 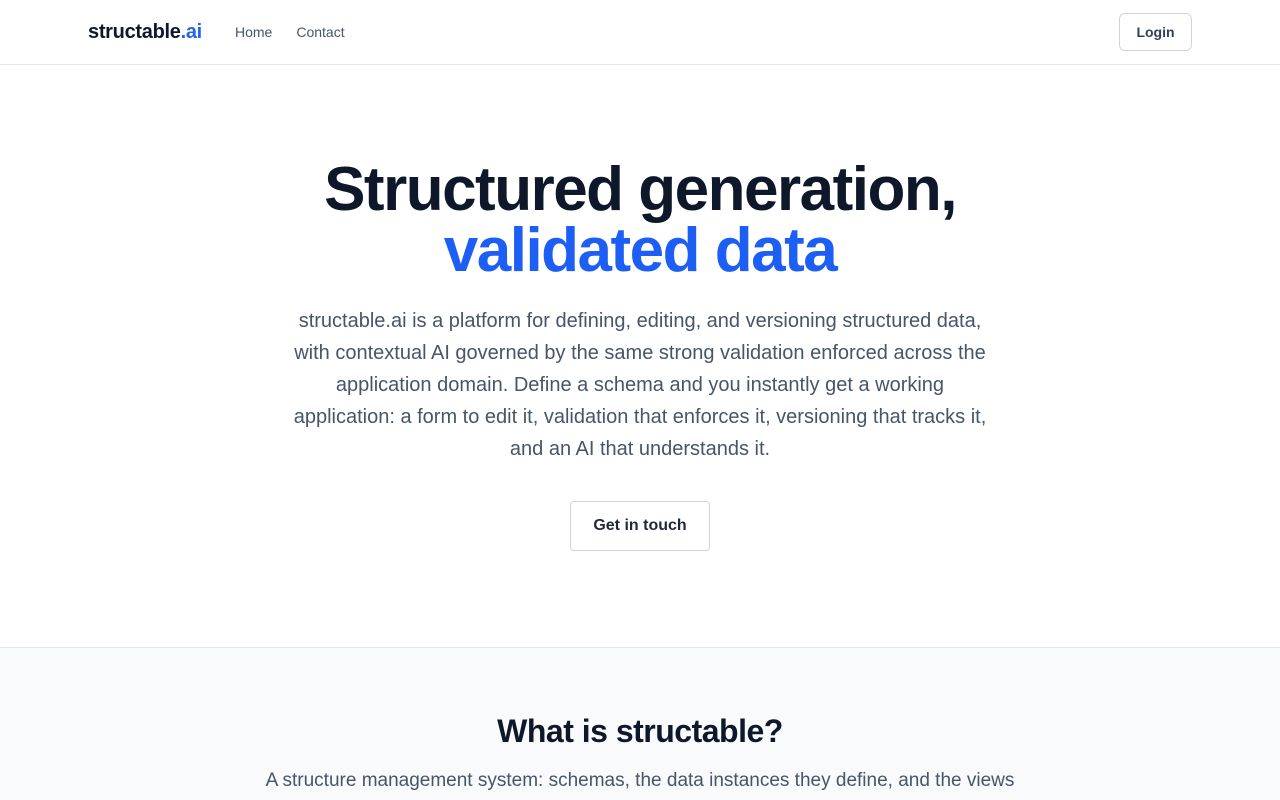 I want to click on about-heading: What is structable?, so click(x=640, y=731).